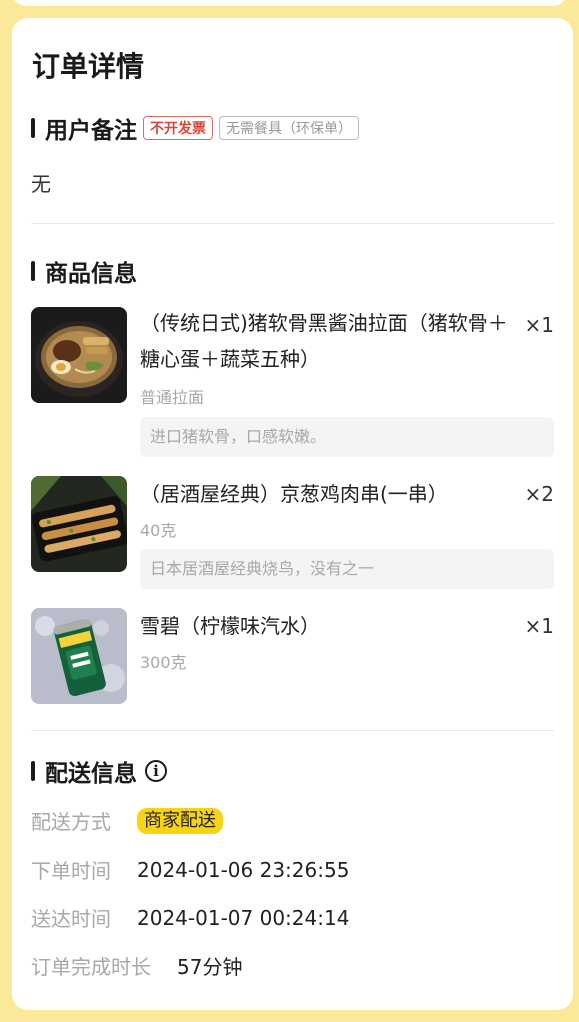  I want to click on goods-section-header: 商品信息, so click(84, 271).